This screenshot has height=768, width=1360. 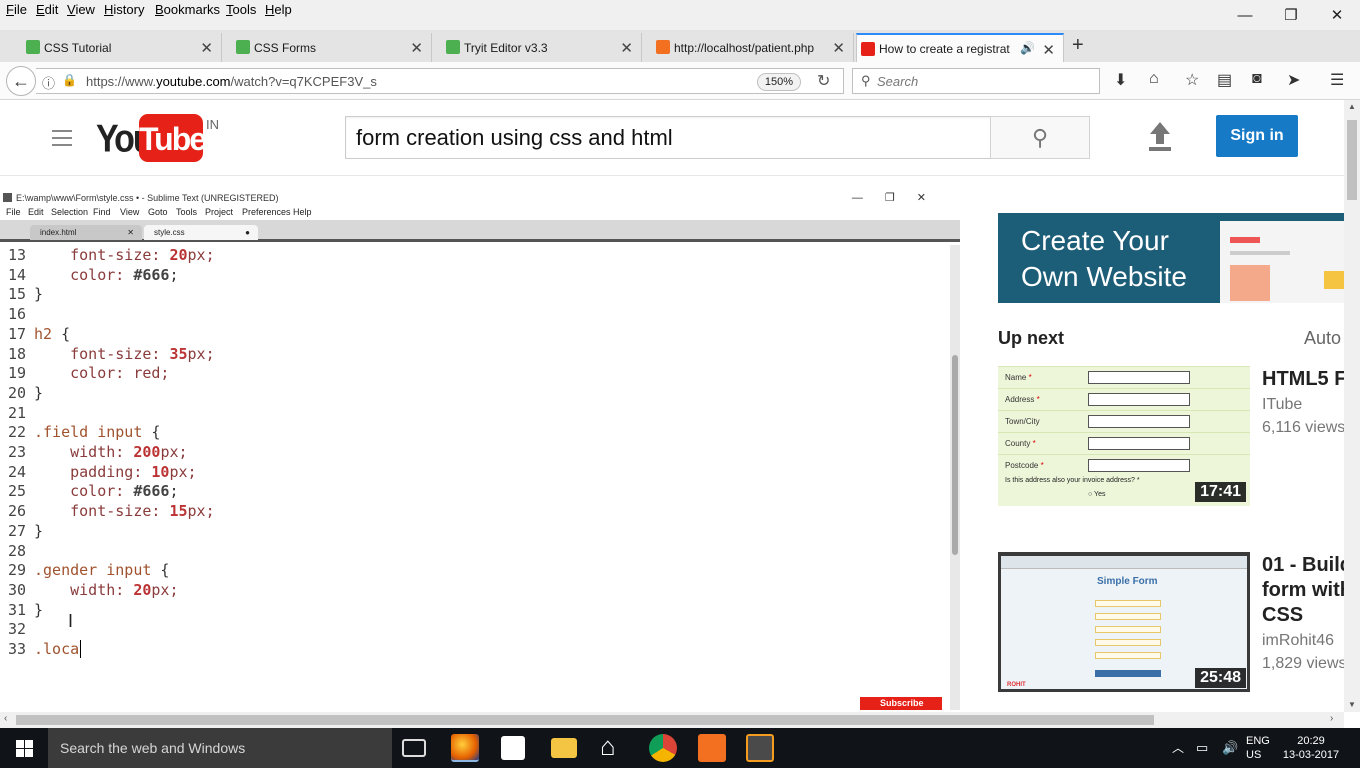 What do you see at coordinates (24, 748) in the screenshot?
I see `windows-start-icon` at bounding box center [24, 748].